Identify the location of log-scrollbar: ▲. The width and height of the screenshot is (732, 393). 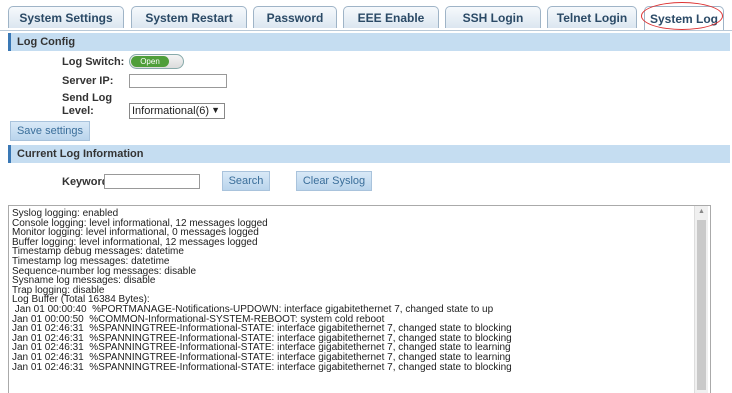
(701, 299).